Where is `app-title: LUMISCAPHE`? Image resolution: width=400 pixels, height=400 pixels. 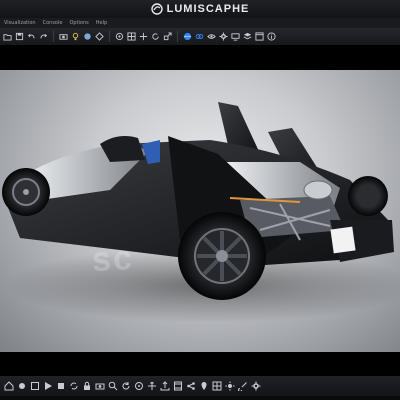
app-title: LUMISCAPHE is located at coordinates (208, 9).